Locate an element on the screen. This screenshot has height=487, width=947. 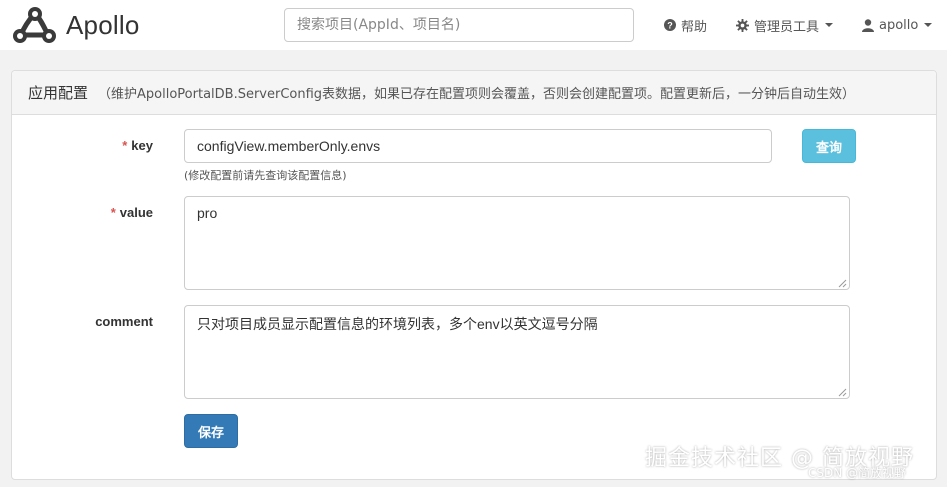
key-help-text: (修改配置前请先查询该配置信息) is located at coordinates (265, 175).